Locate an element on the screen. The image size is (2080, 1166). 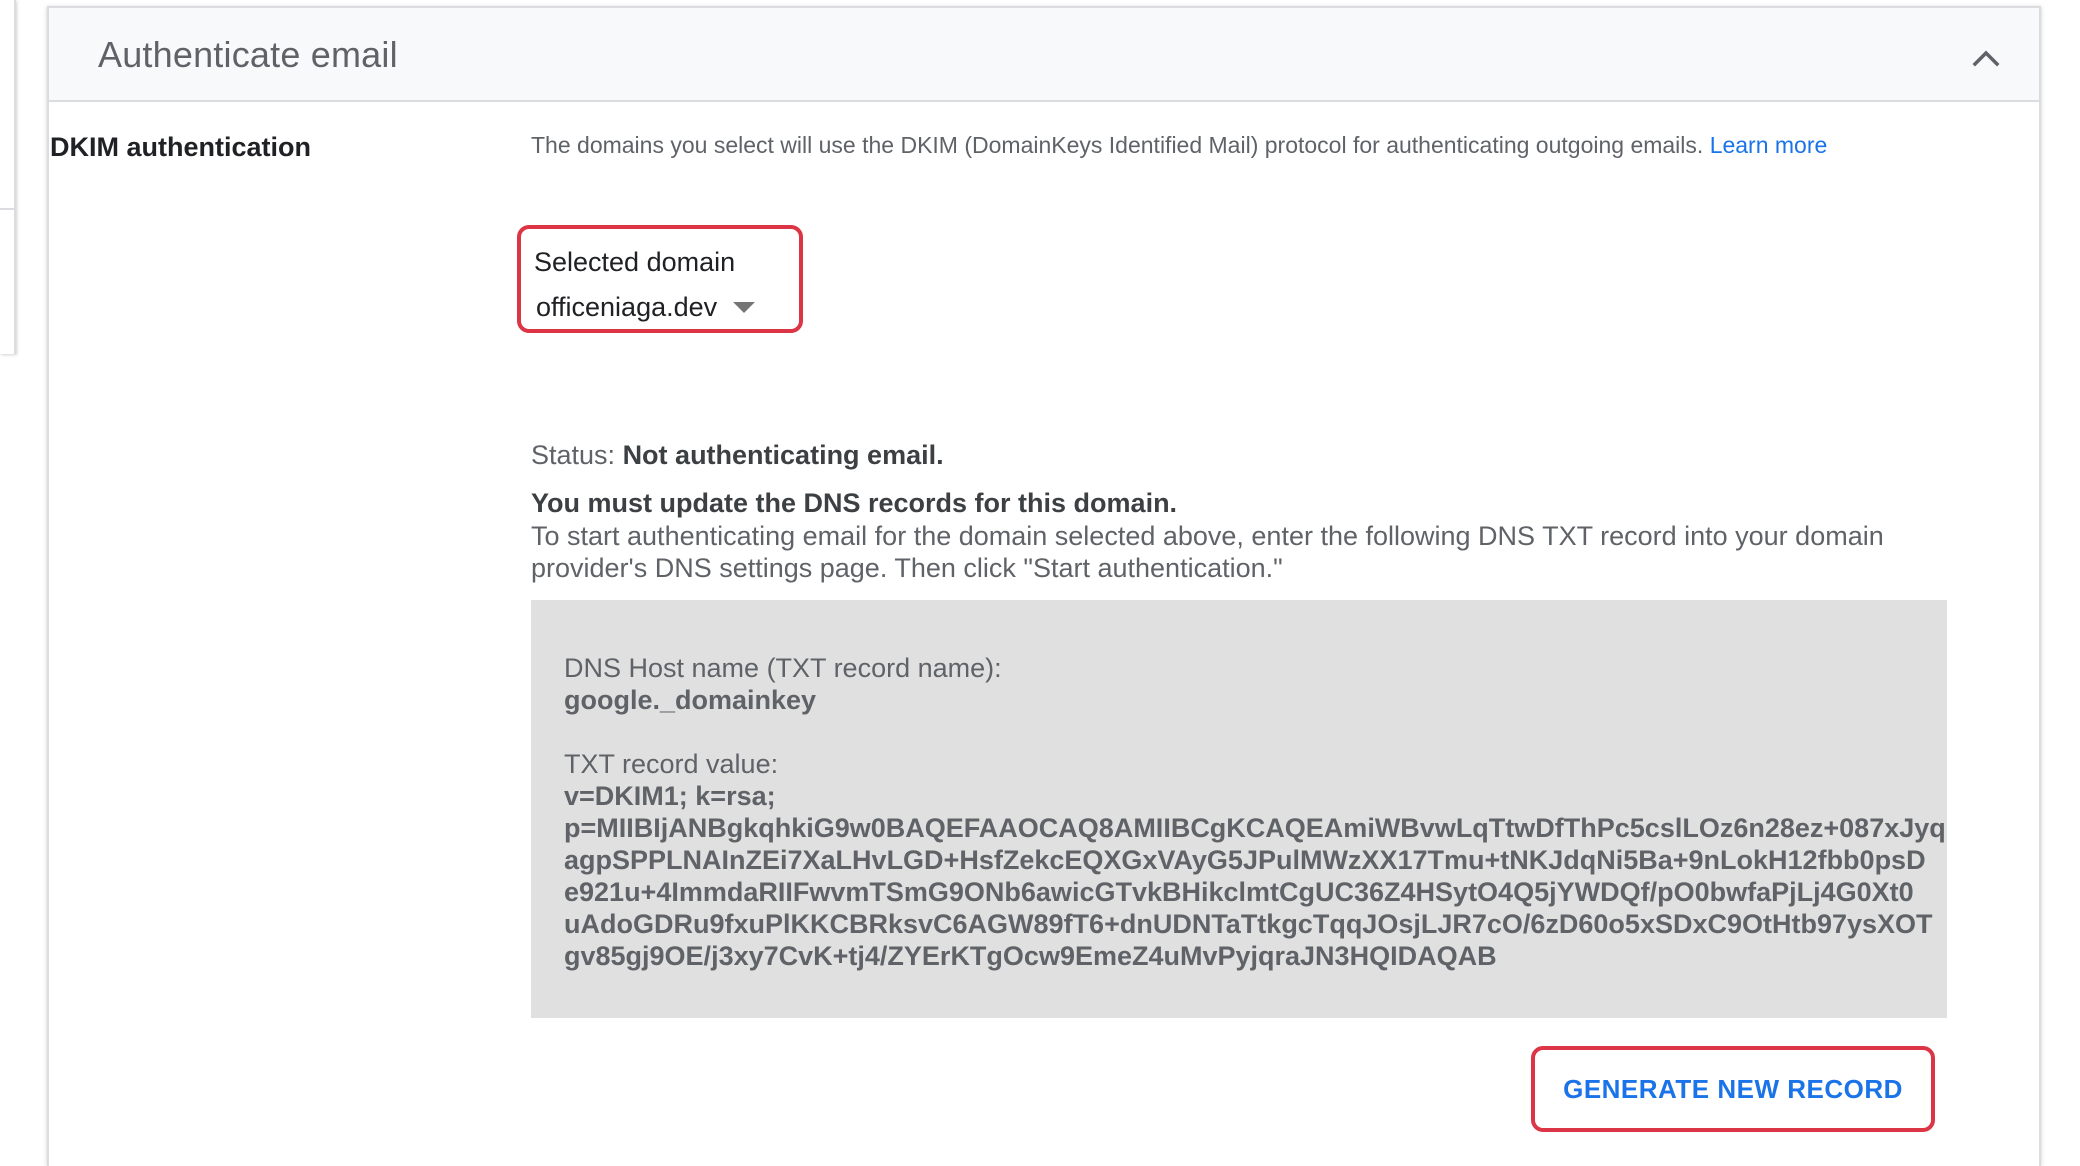
side-panel-edge is located at coordinates (8, 177).